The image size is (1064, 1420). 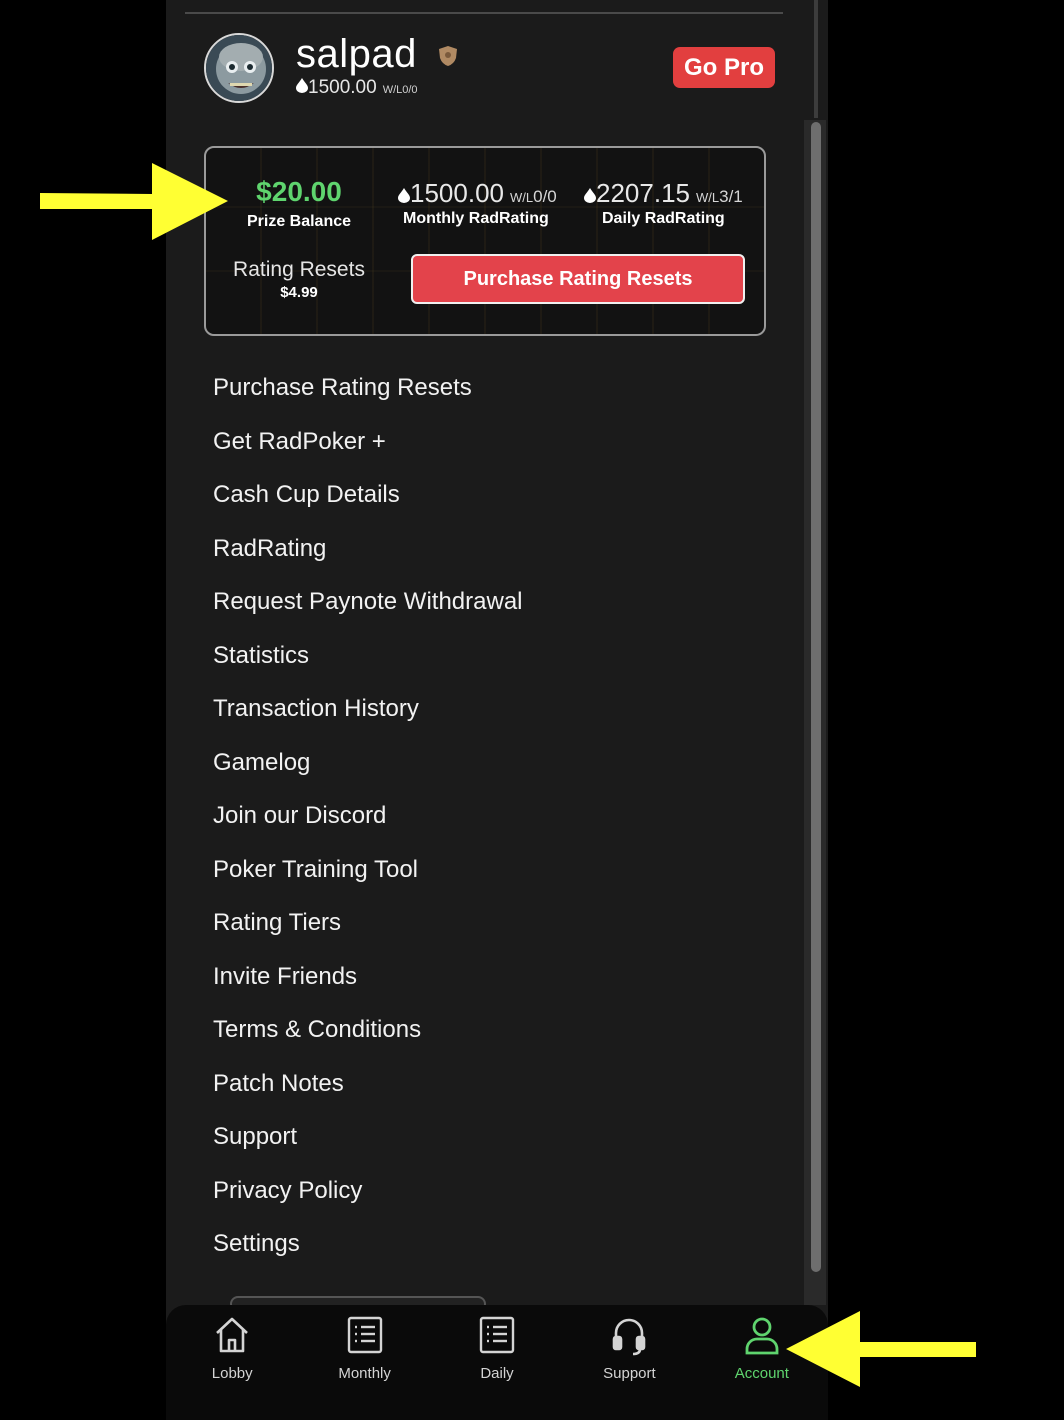 What do you see at coordinates (368, 1191) in the screenshot?
I see `menu-item-privacy-policy: Privacy Policy` at bounding box center [368, 1191].